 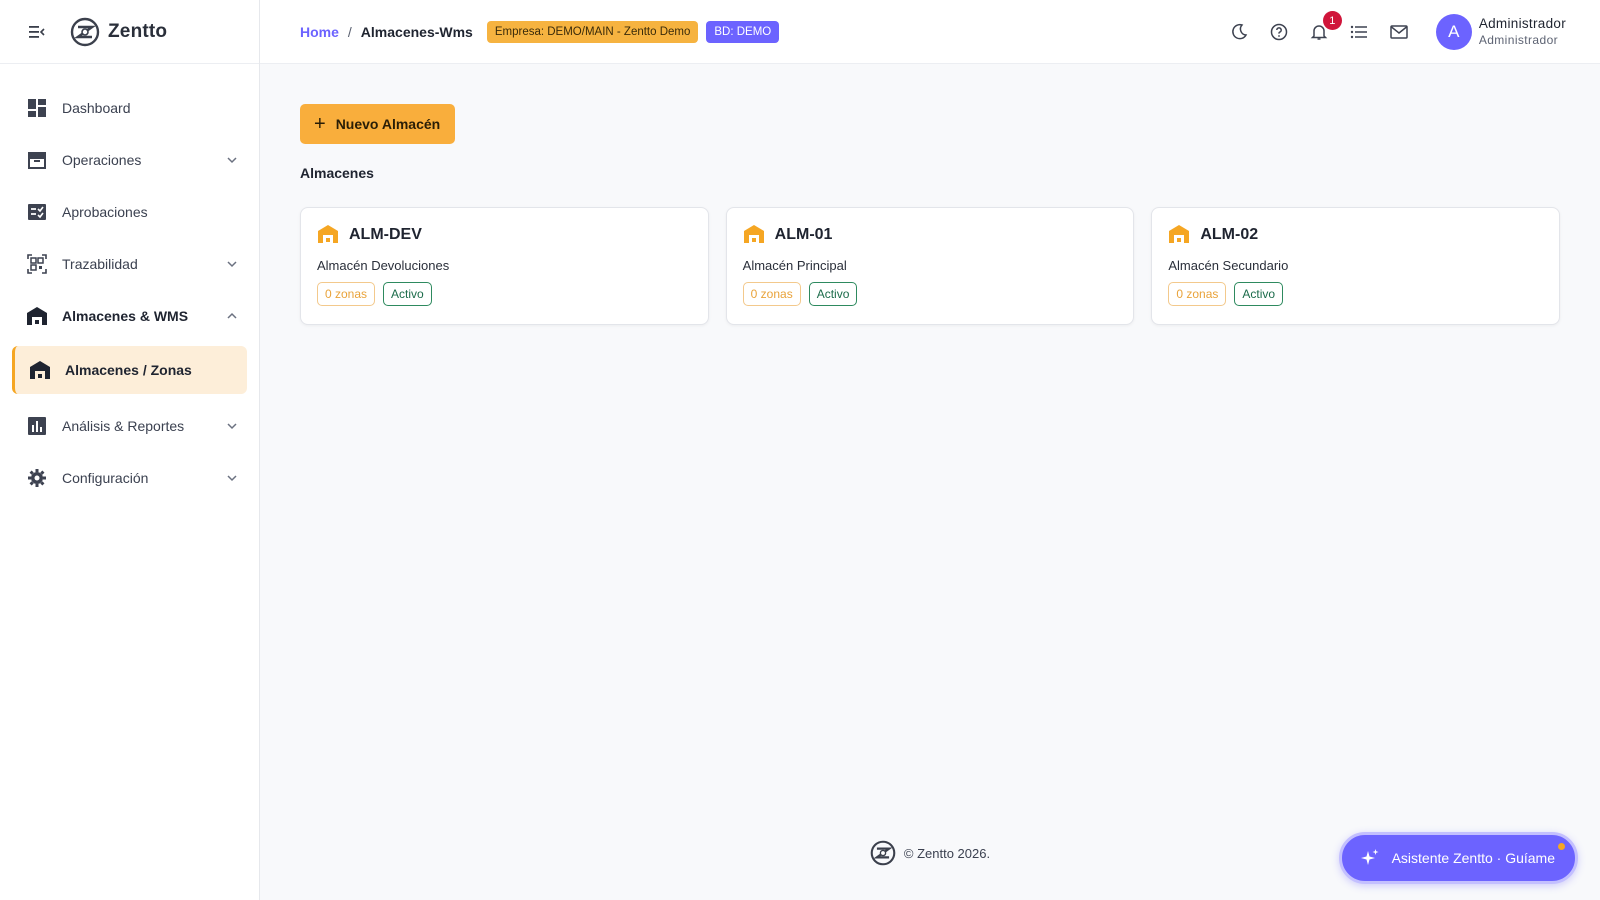 What do you see at coordinates (383, 265) in the screenshot?
I see `warehouse-name: Almacén Devoluciones` at bounding box center [383, 265].